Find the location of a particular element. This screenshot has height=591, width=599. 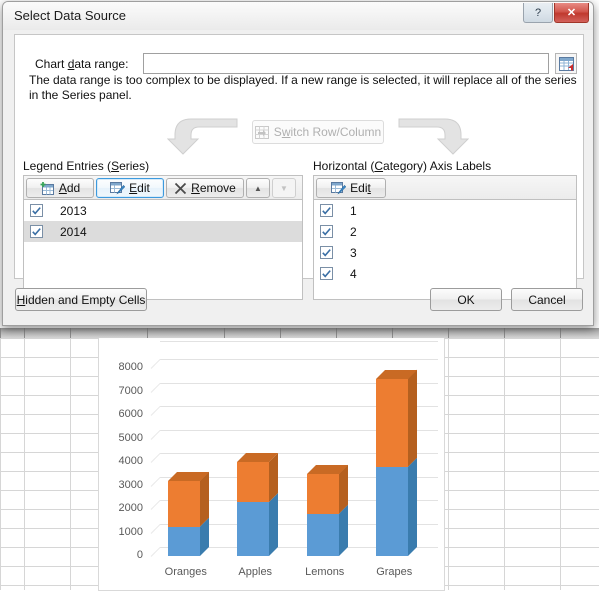

category-entry-row: 2 is located at coordinates (445, 231).